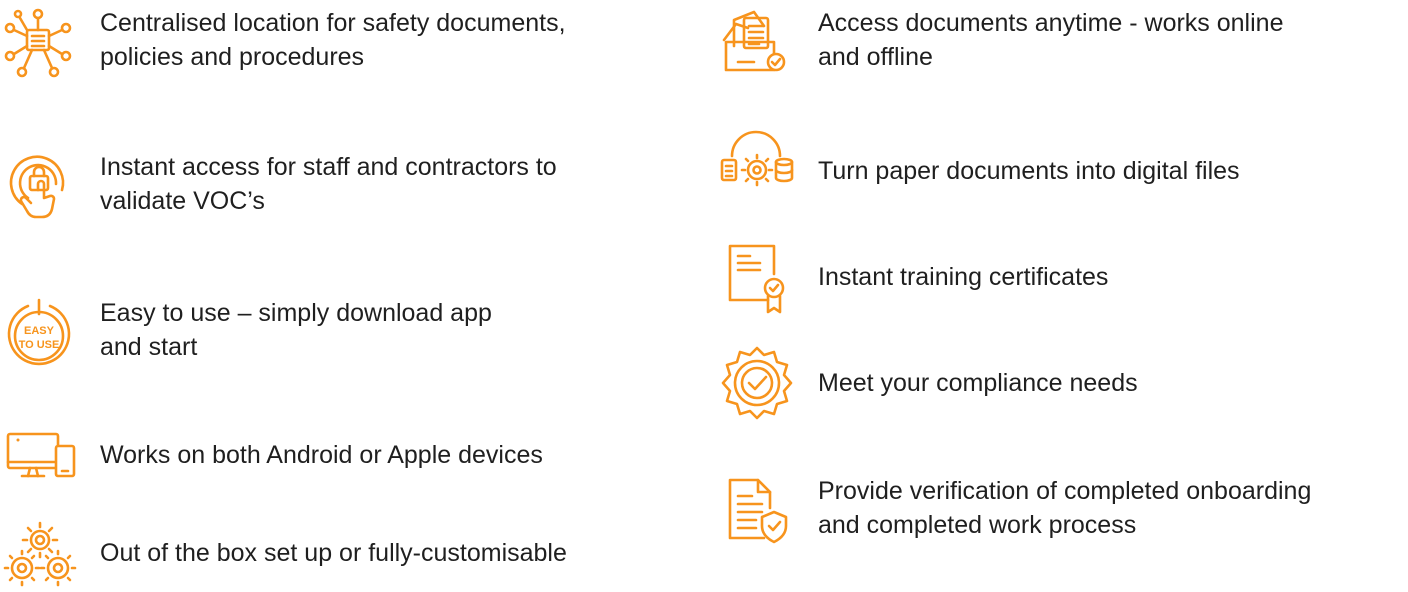 Image resolution: width=1408 pixels, height=592 pixels. Describe the element at coordinates (39, 553) in the screenshot. I see `gears-icon` at that location.